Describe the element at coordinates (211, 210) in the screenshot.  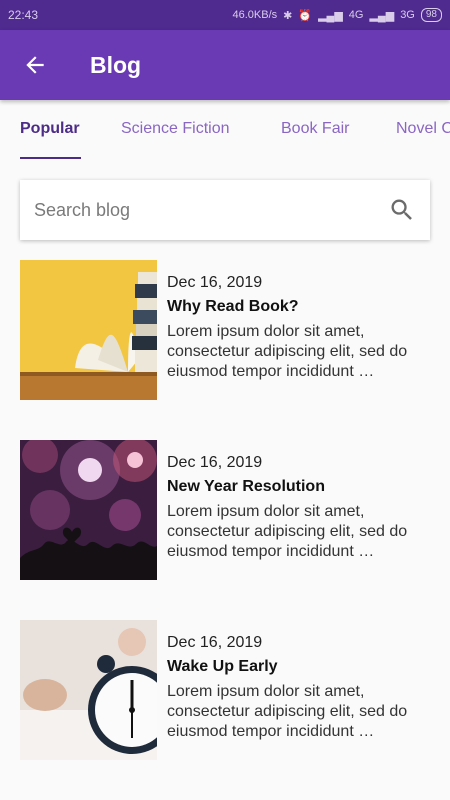
I see `search-input` at that location.